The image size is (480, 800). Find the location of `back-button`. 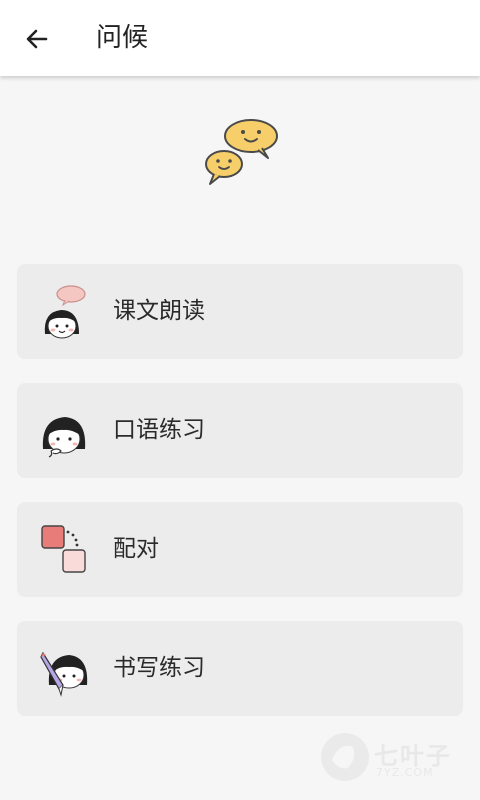

back-button is located at coordinates (37, 39).